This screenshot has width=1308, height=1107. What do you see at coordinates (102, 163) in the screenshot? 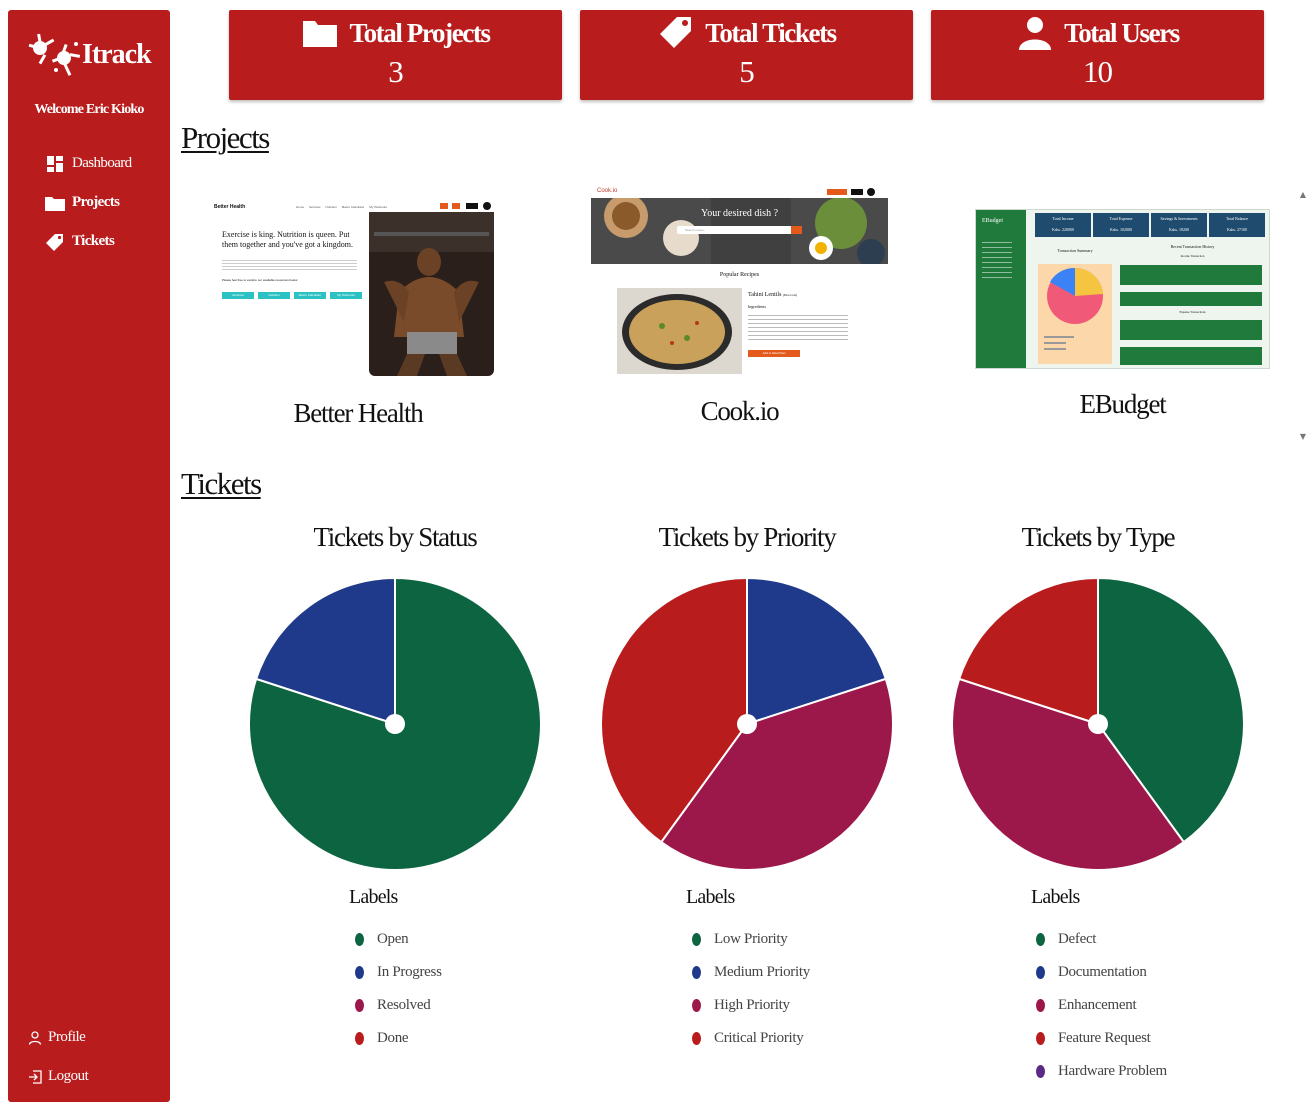
I see `sidebar-item-label: Dashboard` at bounding box center [102, 163].